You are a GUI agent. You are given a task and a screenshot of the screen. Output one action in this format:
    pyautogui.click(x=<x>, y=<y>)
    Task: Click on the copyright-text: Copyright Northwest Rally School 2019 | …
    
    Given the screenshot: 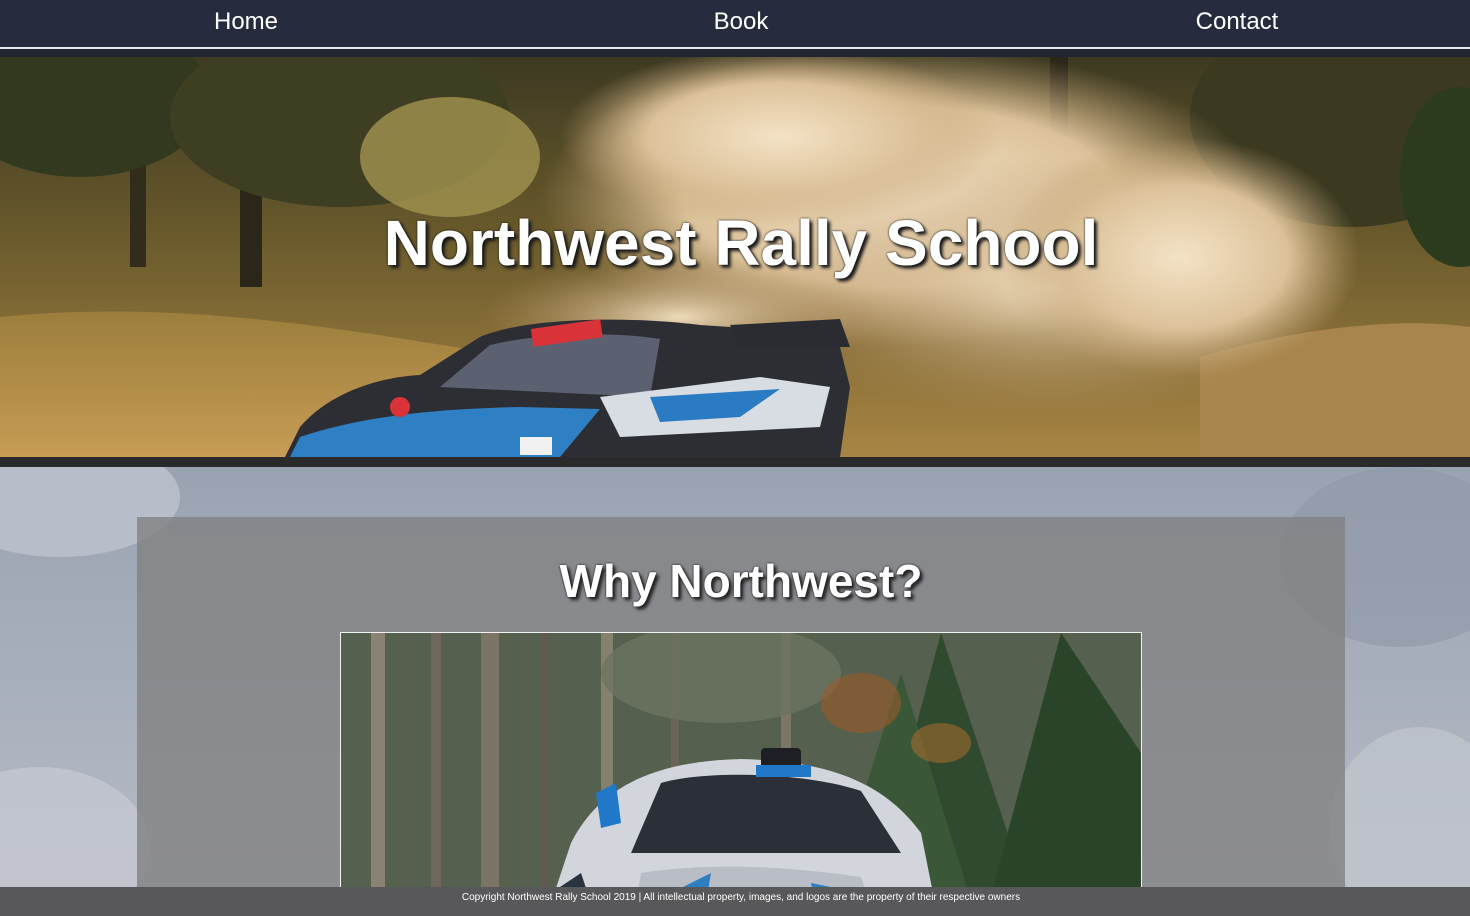 What is the action you would take?
    pyautogui.click(x=741, y=897)
    